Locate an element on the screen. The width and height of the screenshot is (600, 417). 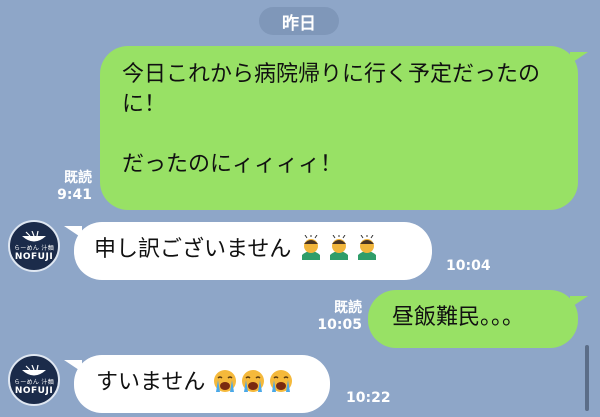
outgoing-message-bubble: 昼飯難民。。。 is located at coordinates (473, 319).